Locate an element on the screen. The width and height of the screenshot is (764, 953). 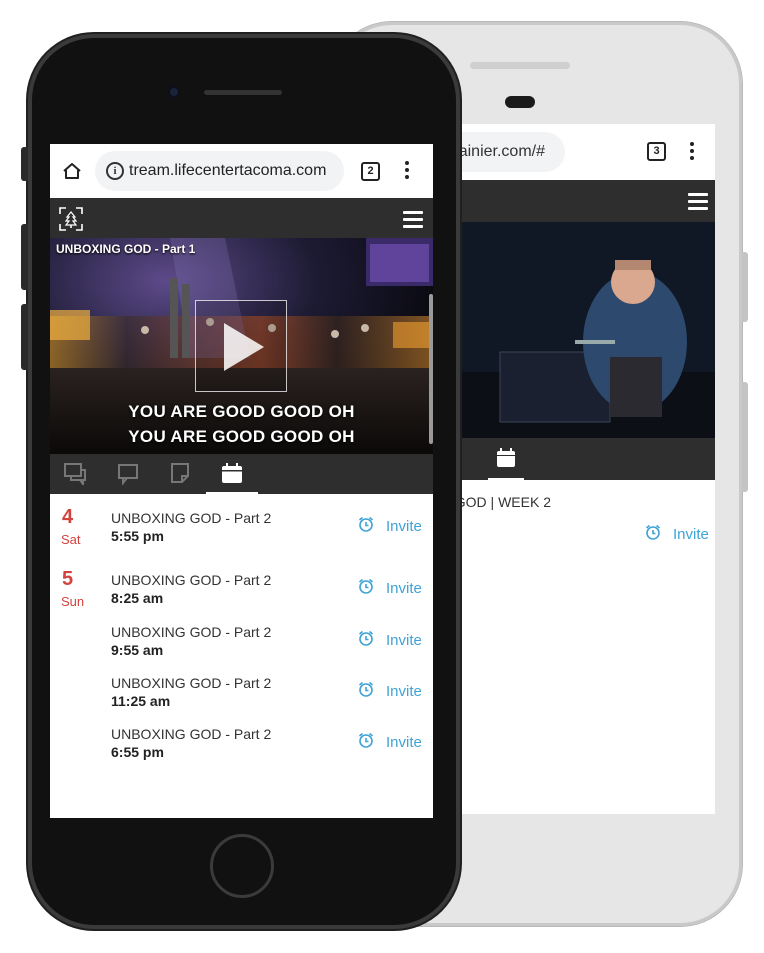
play-icon is located at coordinates (244, 347).